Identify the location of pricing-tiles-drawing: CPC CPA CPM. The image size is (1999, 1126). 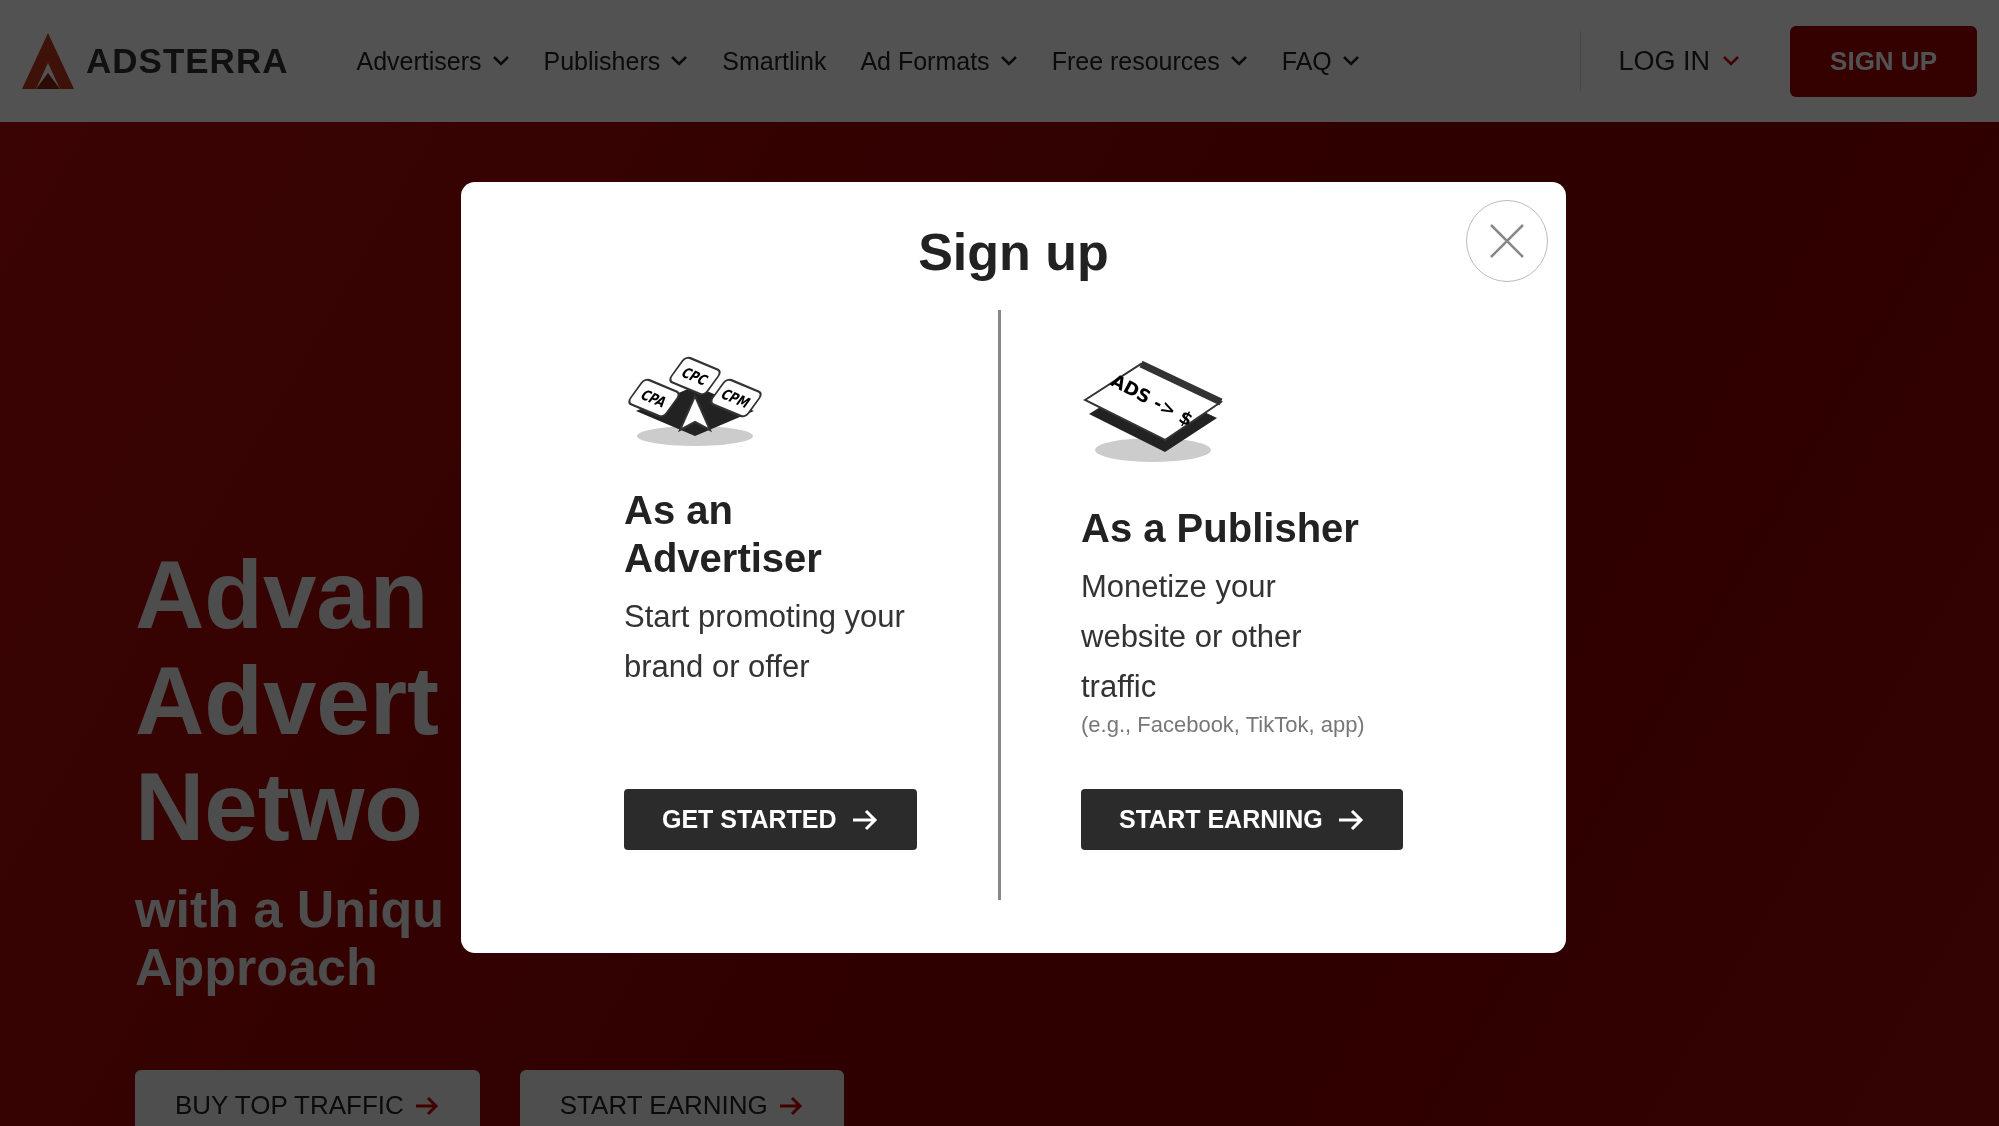
(695, 402).